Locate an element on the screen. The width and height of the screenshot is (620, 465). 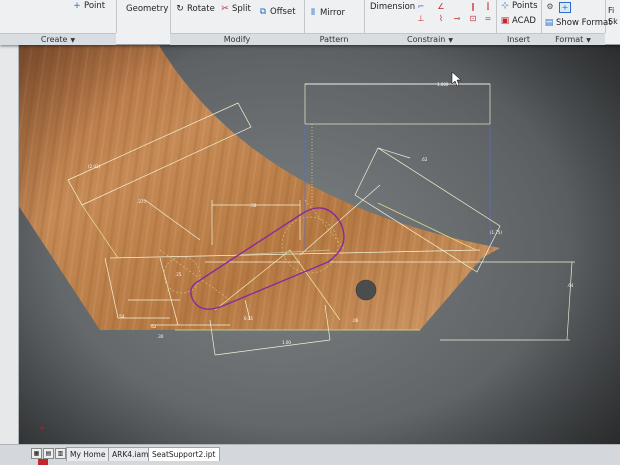
dim-slot-width: .50 is located at coordinates (253, 205).